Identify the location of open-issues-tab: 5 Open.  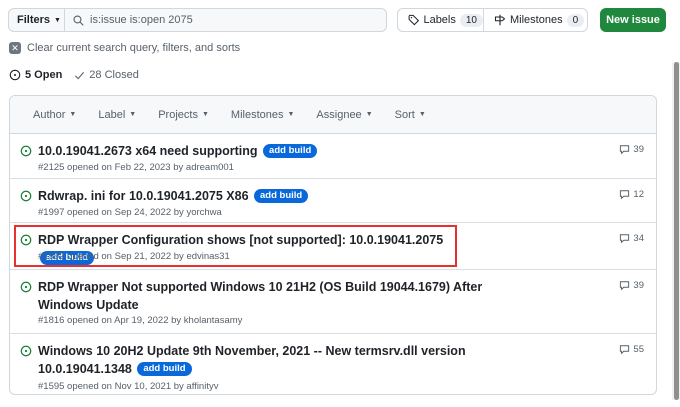
(35, 75).